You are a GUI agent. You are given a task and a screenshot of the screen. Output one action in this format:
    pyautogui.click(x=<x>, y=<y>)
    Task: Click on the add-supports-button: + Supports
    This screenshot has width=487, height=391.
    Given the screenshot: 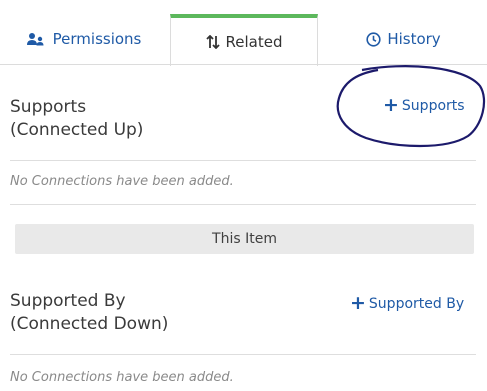 What is the action you would take?
    pyautogui.click(x=424, y=105)
    